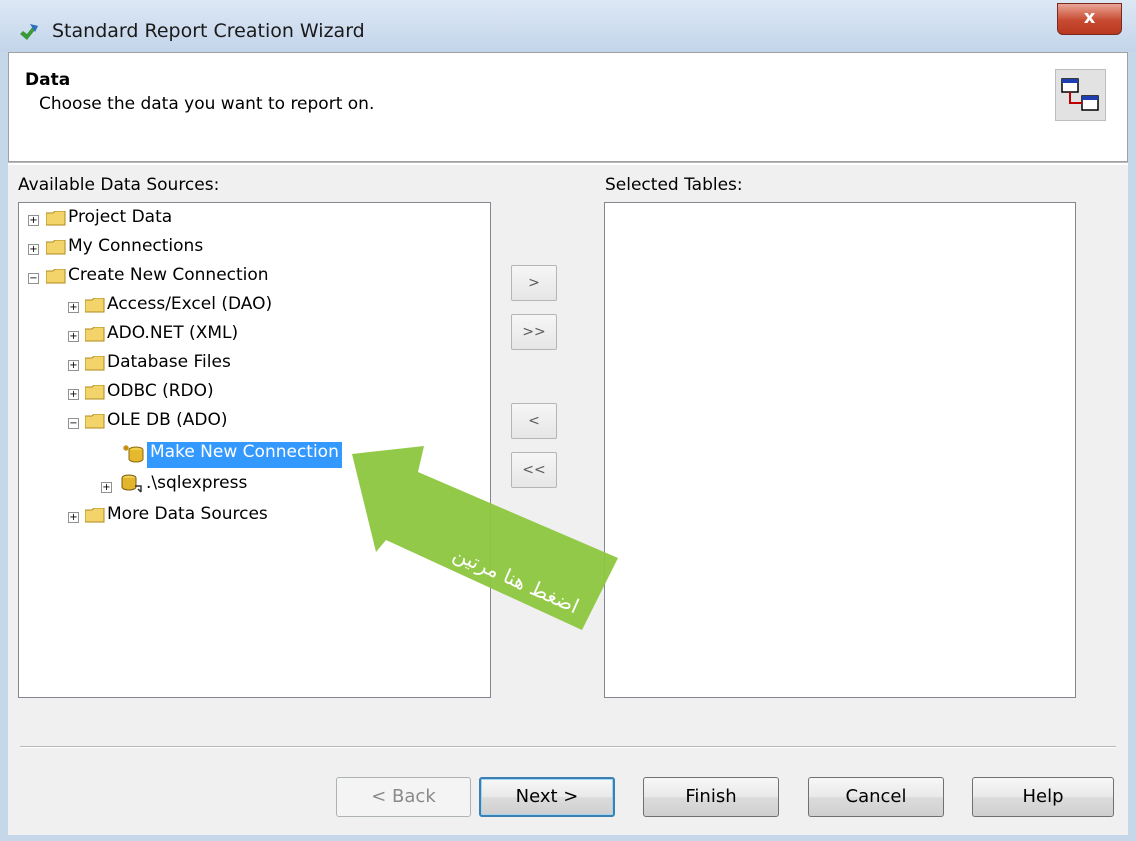 Image resolution: width=1136 pixels, height=841 pixels. What do you see at coordinates (160, 391) in the screenshot?
I see `tree-item-label: ODBC (RDO)` at bounding box center [160, 391].